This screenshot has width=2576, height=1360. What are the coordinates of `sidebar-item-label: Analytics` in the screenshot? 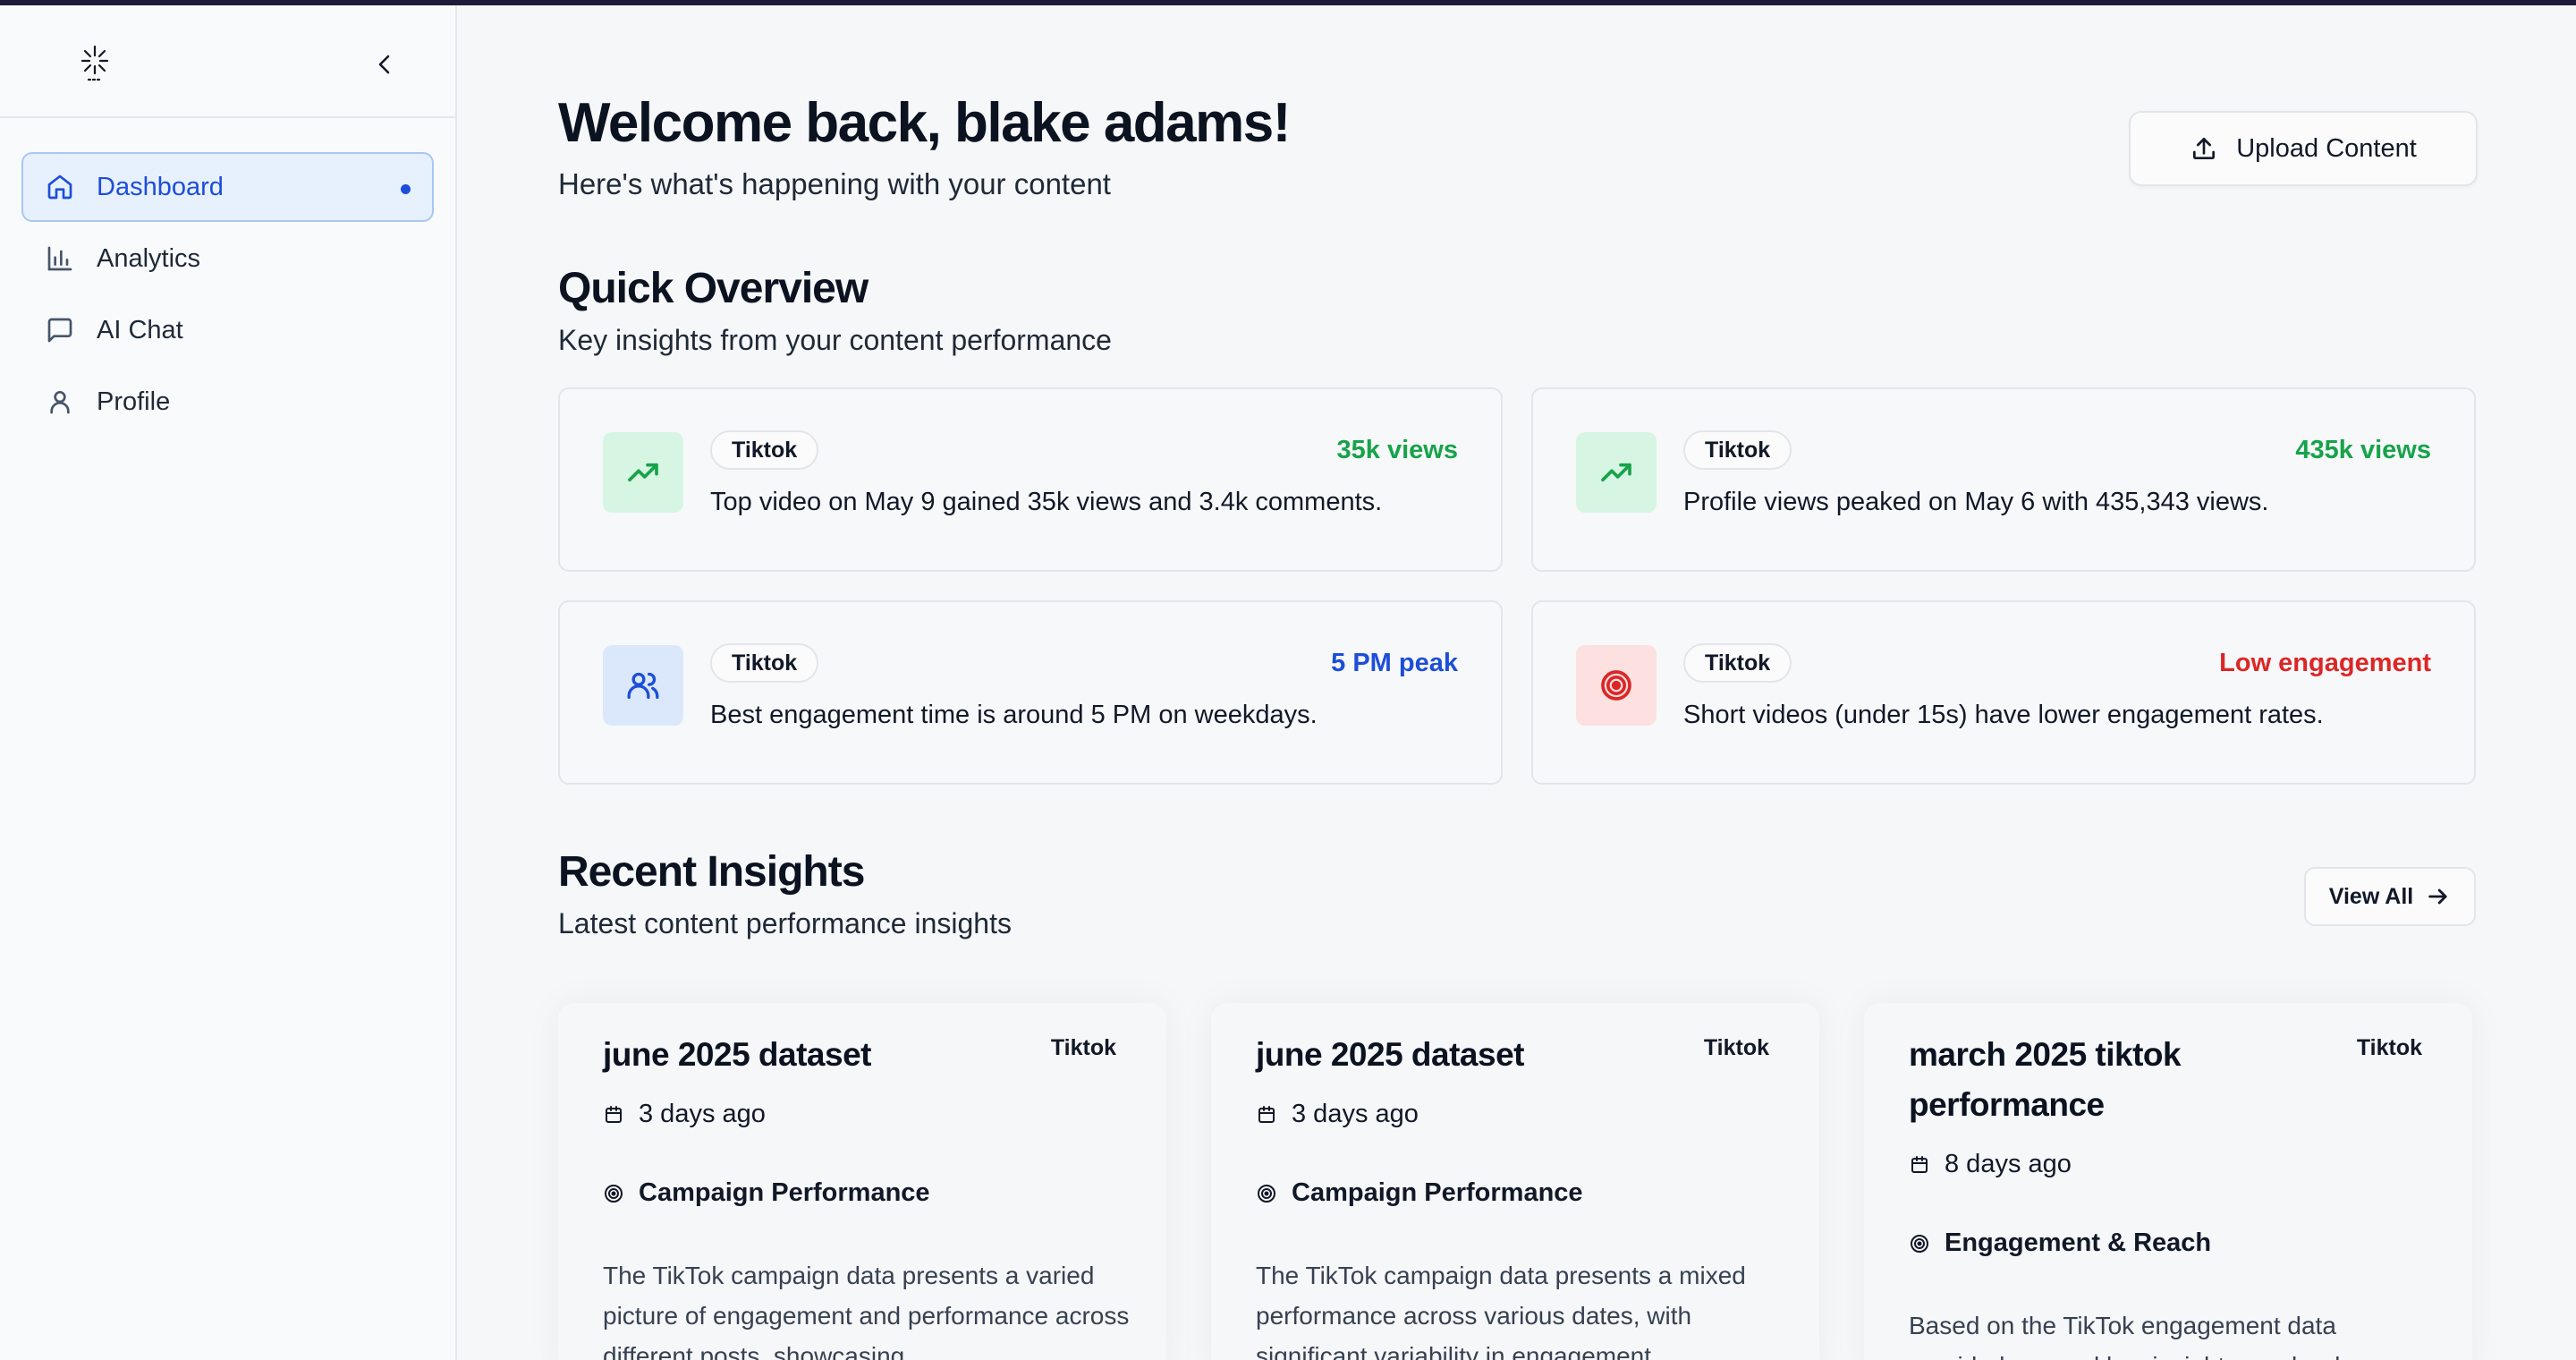 It's located at (149, 258).